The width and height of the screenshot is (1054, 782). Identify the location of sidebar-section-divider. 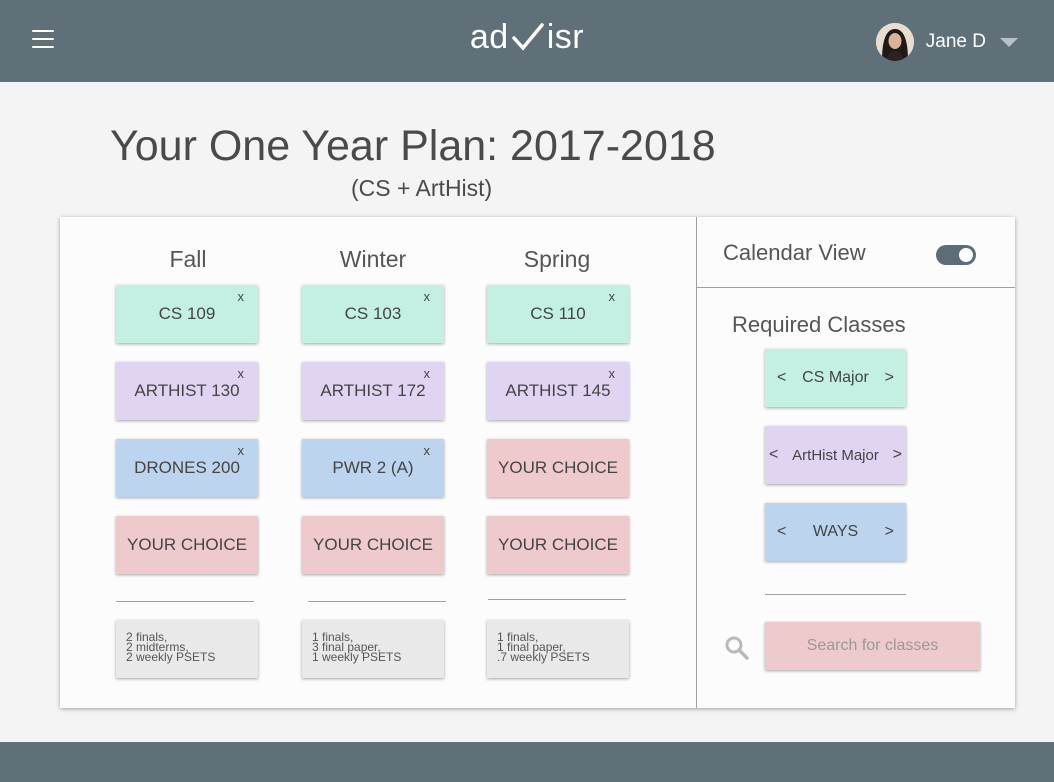
(856, 287).